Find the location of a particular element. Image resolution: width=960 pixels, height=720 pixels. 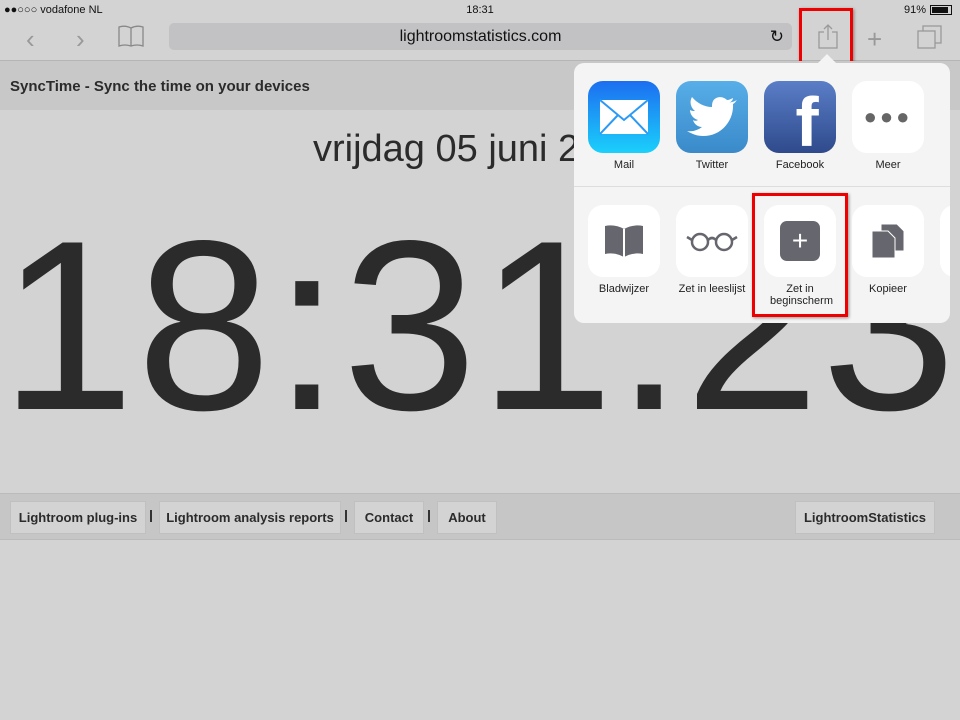

share-more: ●●● Meer is located at coordinates (888, 126).